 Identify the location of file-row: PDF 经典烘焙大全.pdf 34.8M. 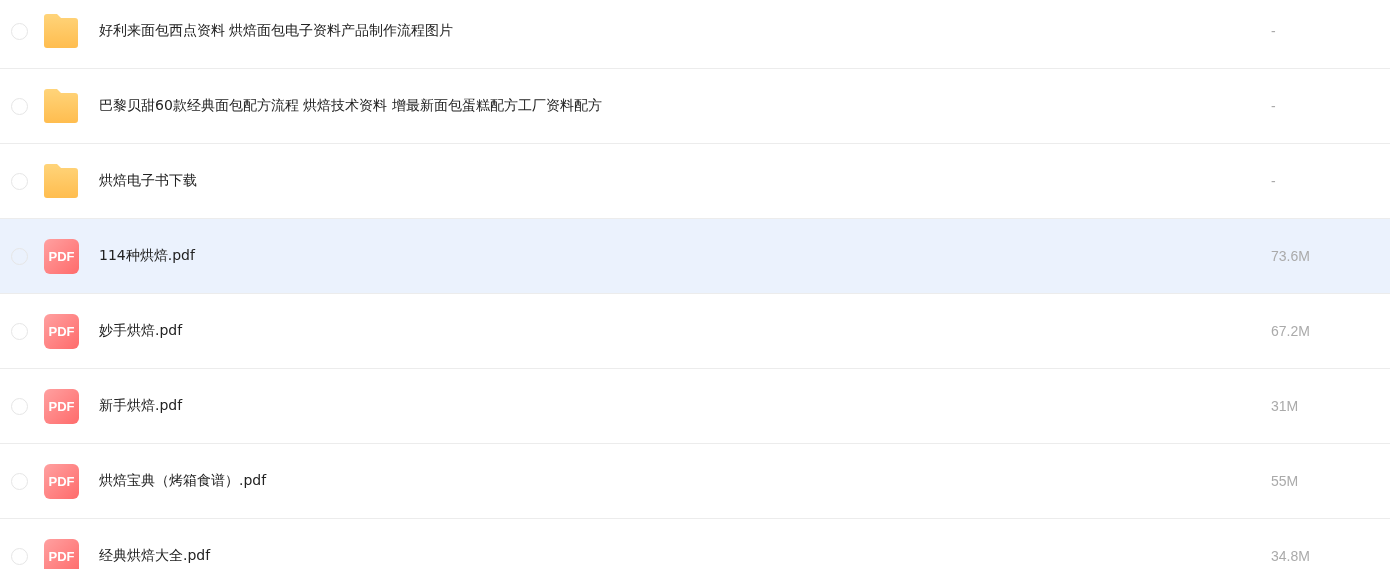
(695, 544).